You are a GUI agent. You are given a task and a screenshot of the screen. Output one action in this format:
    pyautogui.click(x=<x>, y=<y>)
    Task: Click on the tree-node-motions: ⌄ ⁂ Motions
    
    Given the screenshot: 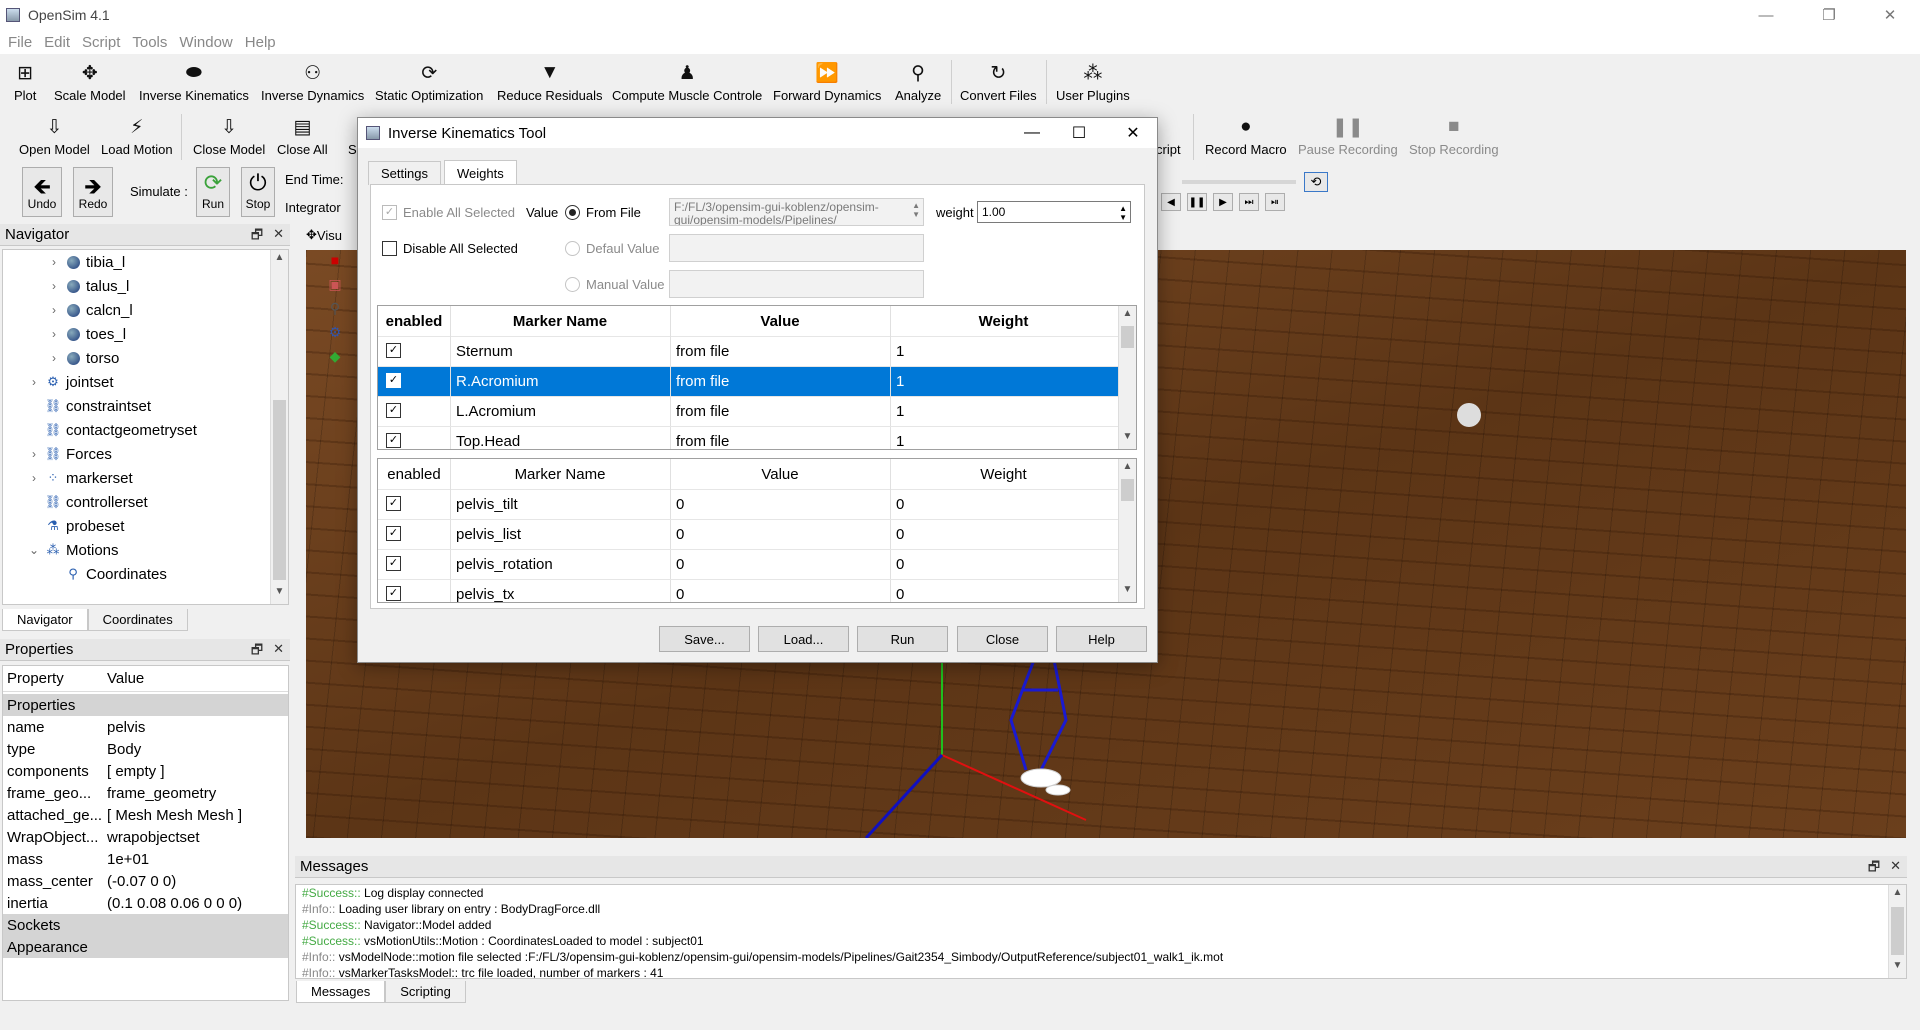 What is the action you would take?
    pyautogui.click(x=73, y=550)
    